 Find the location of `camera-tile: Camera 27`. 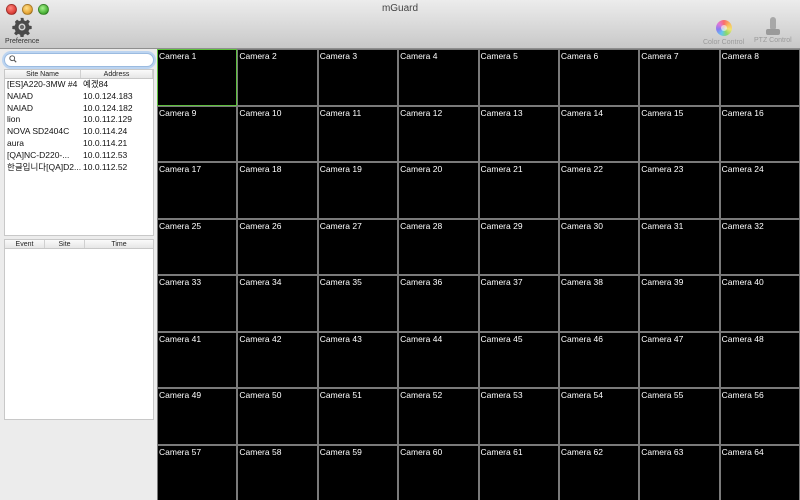

camera-tile: Camera 27 is located at coordinates (358, 246).